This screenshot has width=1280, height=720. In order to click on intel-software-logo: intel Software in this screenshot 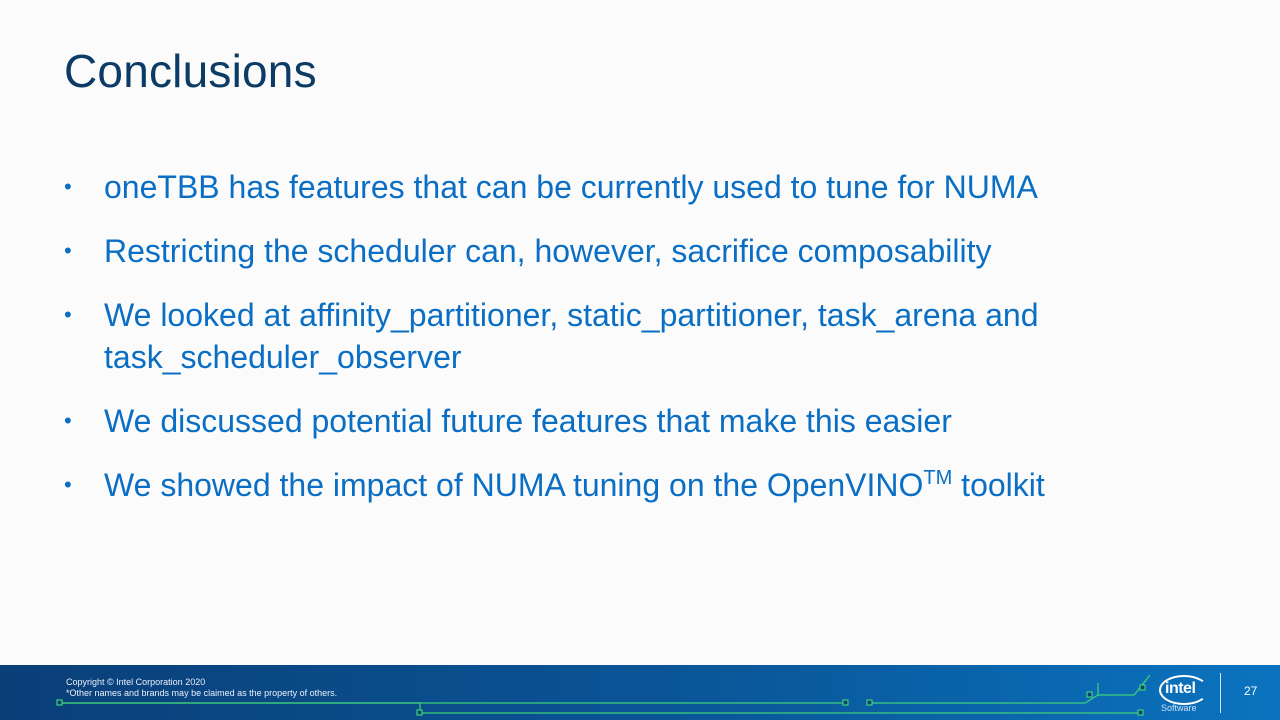, I will do `click(1186, 693)`.